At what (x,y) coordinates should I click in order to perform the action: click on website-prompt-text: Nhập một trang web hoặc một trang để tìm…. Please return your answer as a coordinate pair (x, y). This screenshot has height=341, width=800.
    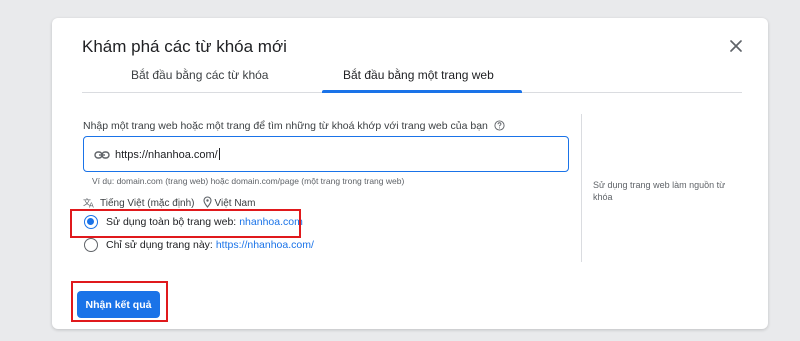
    Looking at the image, I should click on (285, 126).